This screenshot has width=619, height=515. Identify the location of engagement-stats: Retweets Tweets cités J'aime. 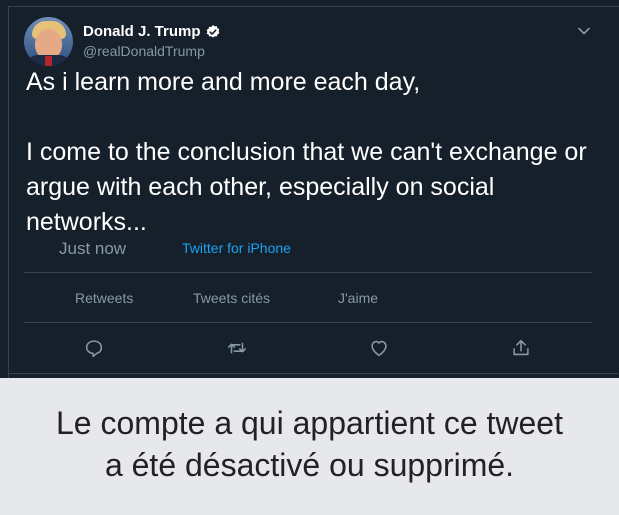
(308, 297).